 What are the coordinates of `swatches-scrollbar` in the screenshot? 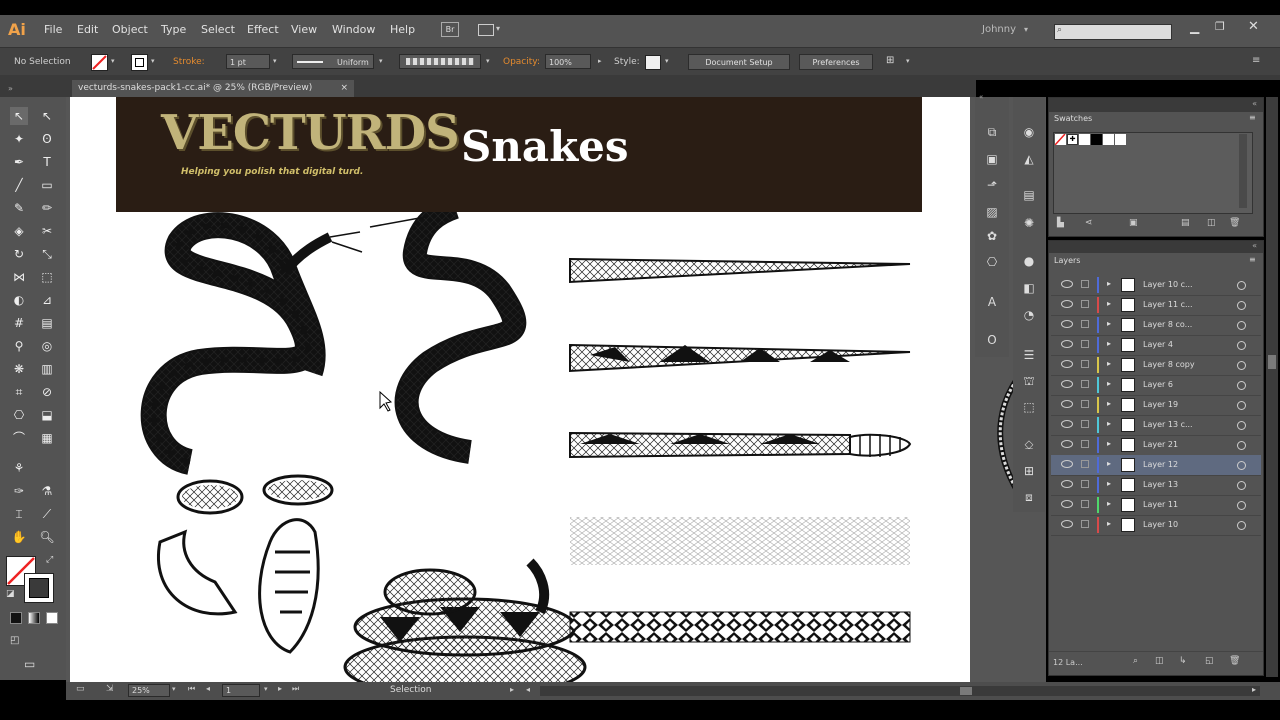 It's located at (1243, 171).